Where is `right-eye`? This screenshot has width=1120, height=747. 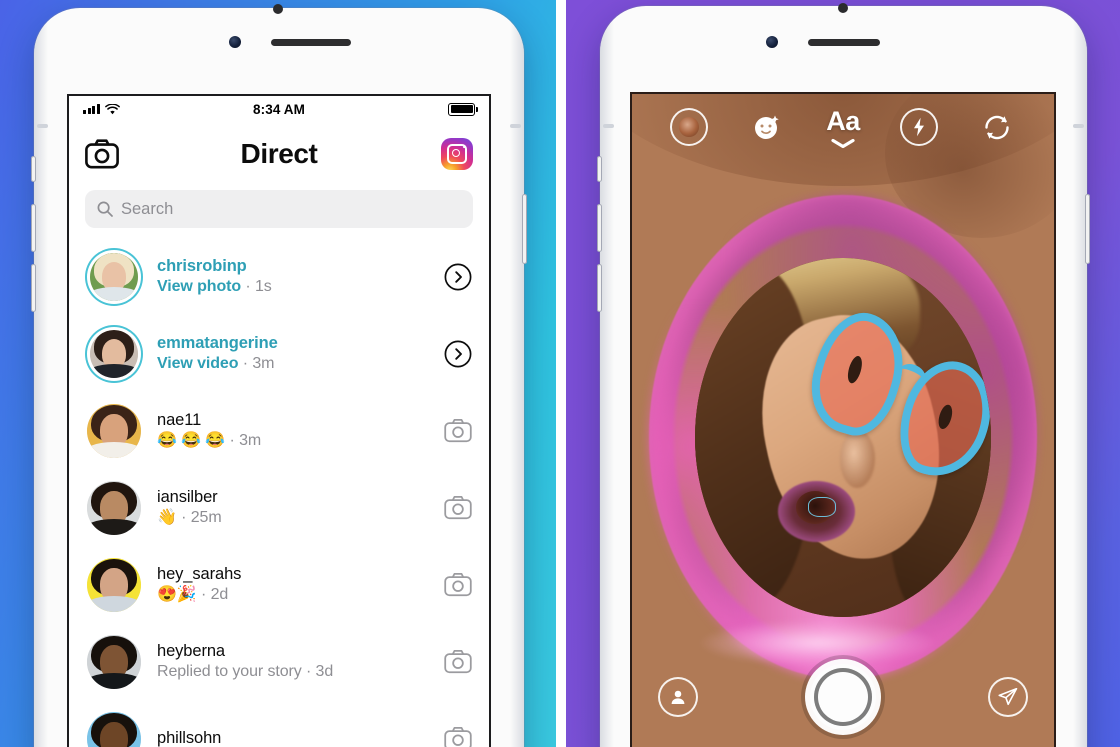
right-eye is located at coordinates (945, 417).